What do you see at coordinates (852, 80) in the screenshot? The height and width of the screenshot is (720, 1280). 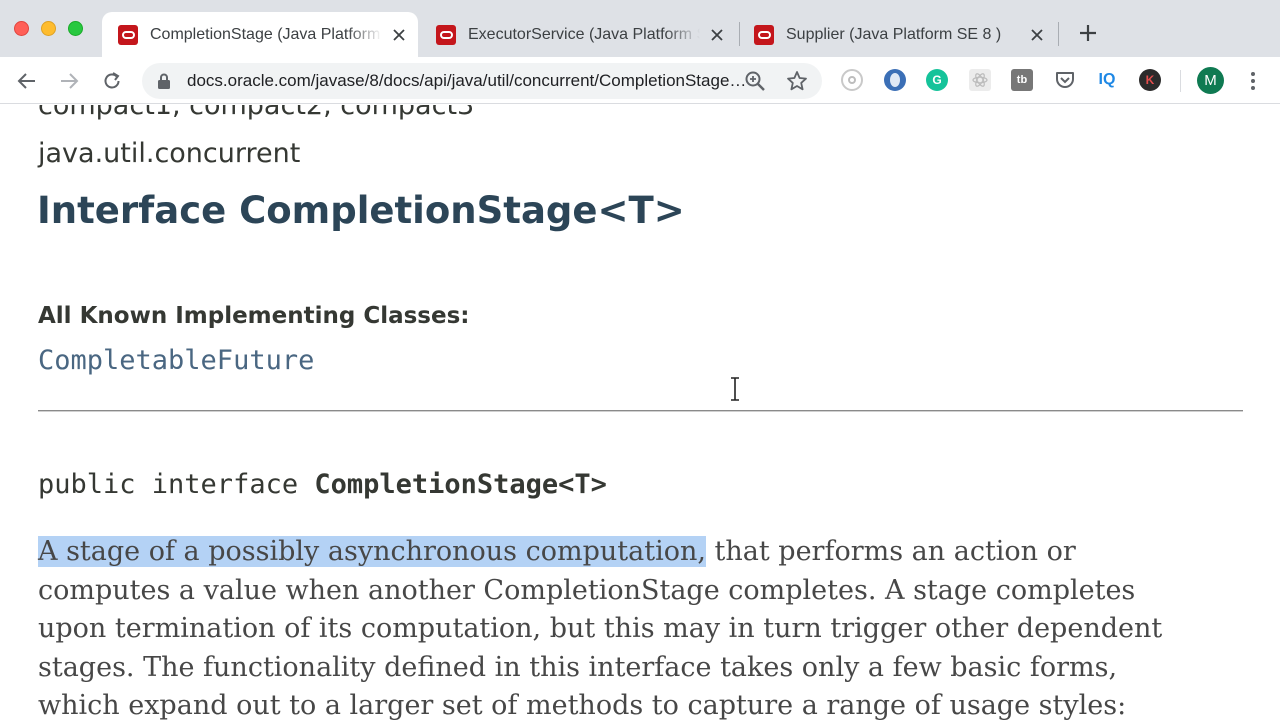 I see `adblock-icon` at bounding box center [852, 80].